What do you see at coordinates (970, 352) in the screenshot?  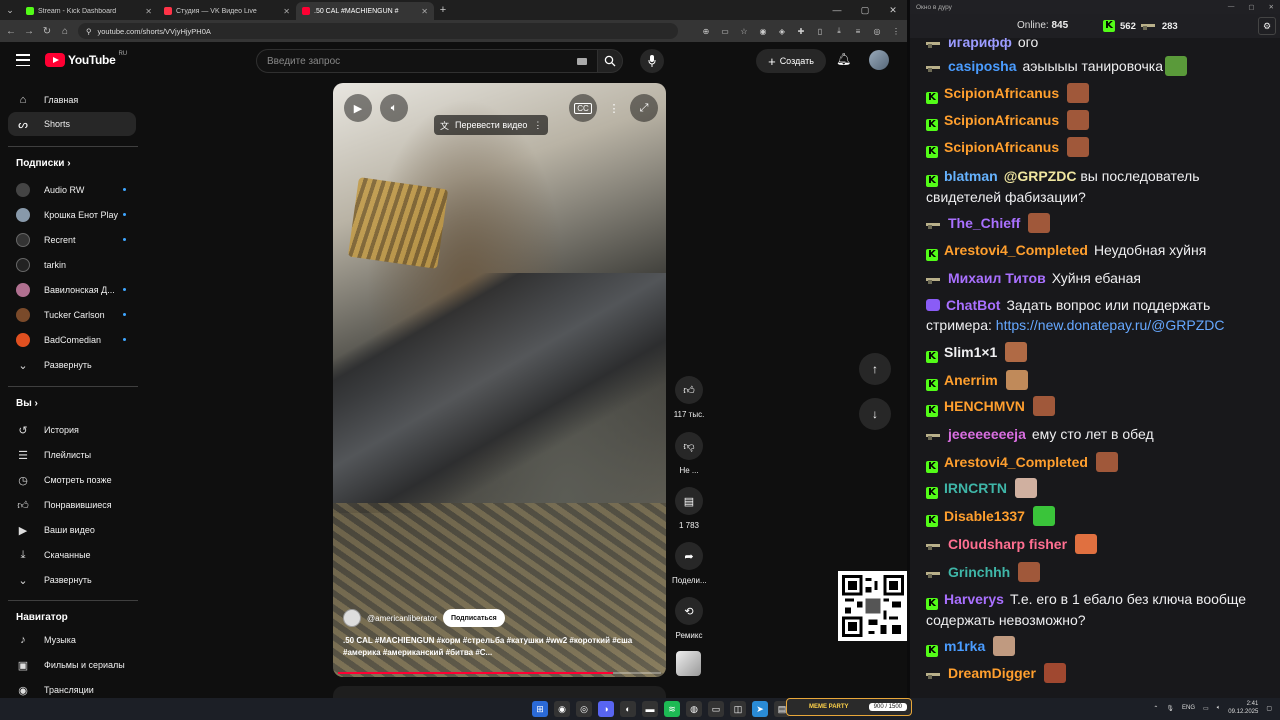 I see `chat-username: Slim1×1` at bounding box center [970, 352].